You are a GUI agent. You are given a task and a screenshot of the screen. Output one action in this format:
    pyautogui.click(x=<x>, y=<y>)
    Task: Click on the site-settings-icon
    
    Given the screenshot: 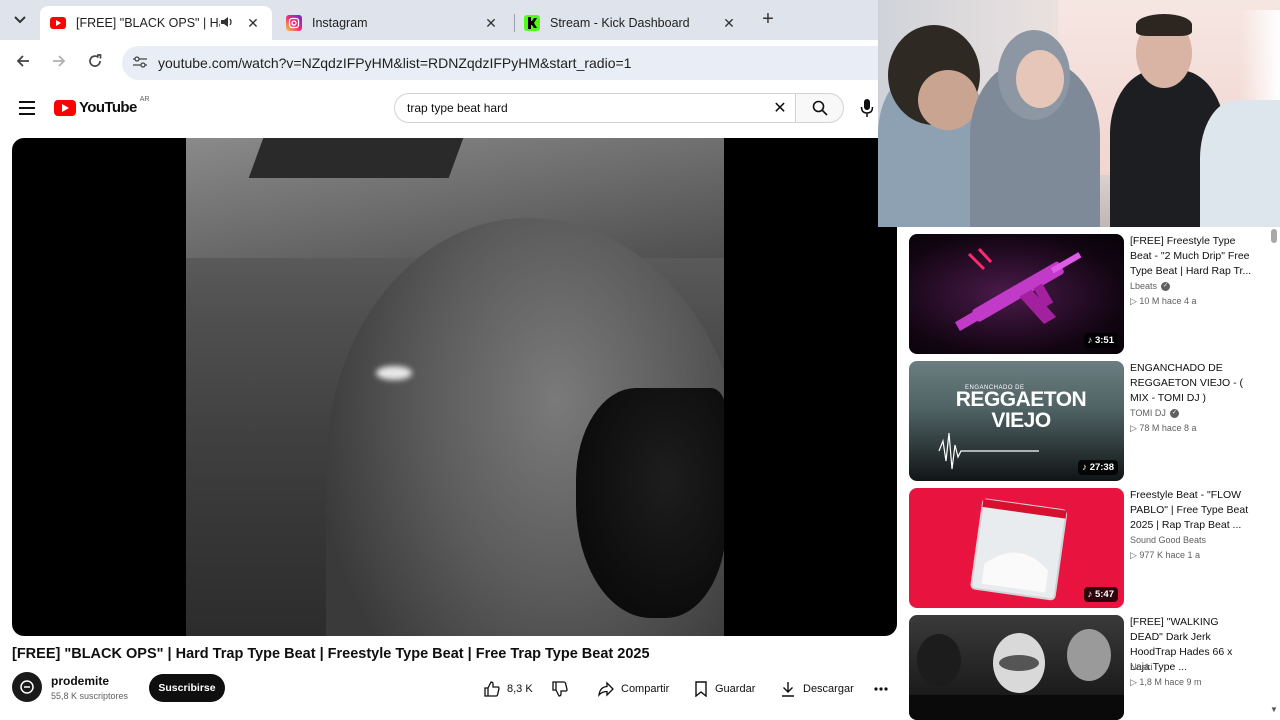 What is the action you would take?
    pyautogui.click(x=140, y=63)
    